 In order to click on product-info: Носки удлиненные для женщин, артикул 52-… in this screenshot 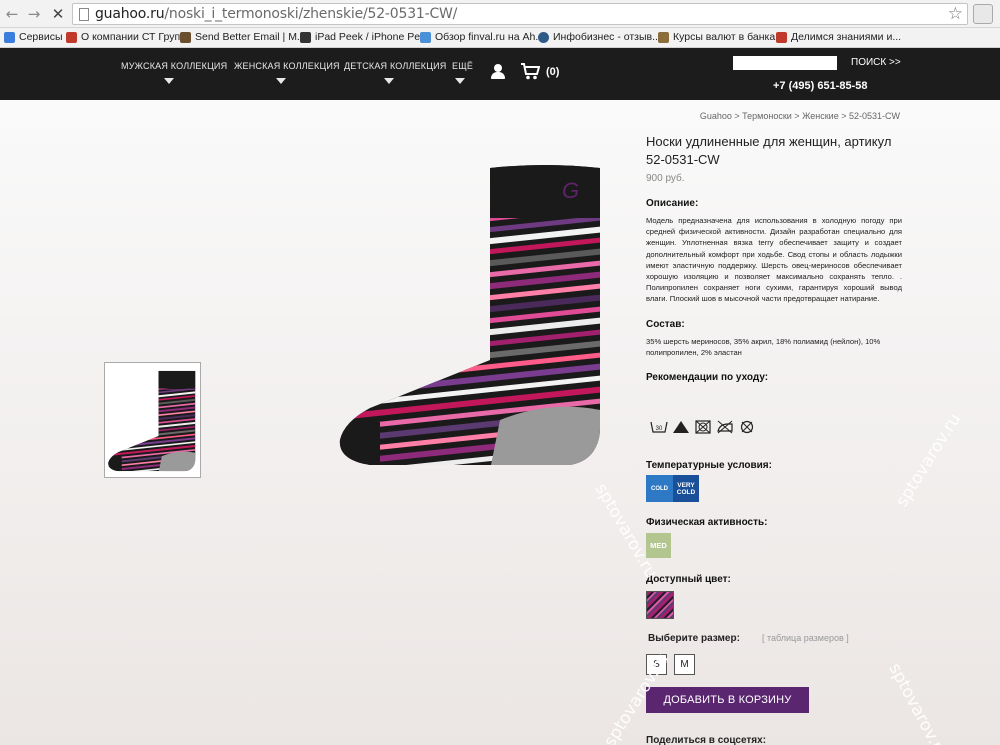, I will do `click(774, 258)`.